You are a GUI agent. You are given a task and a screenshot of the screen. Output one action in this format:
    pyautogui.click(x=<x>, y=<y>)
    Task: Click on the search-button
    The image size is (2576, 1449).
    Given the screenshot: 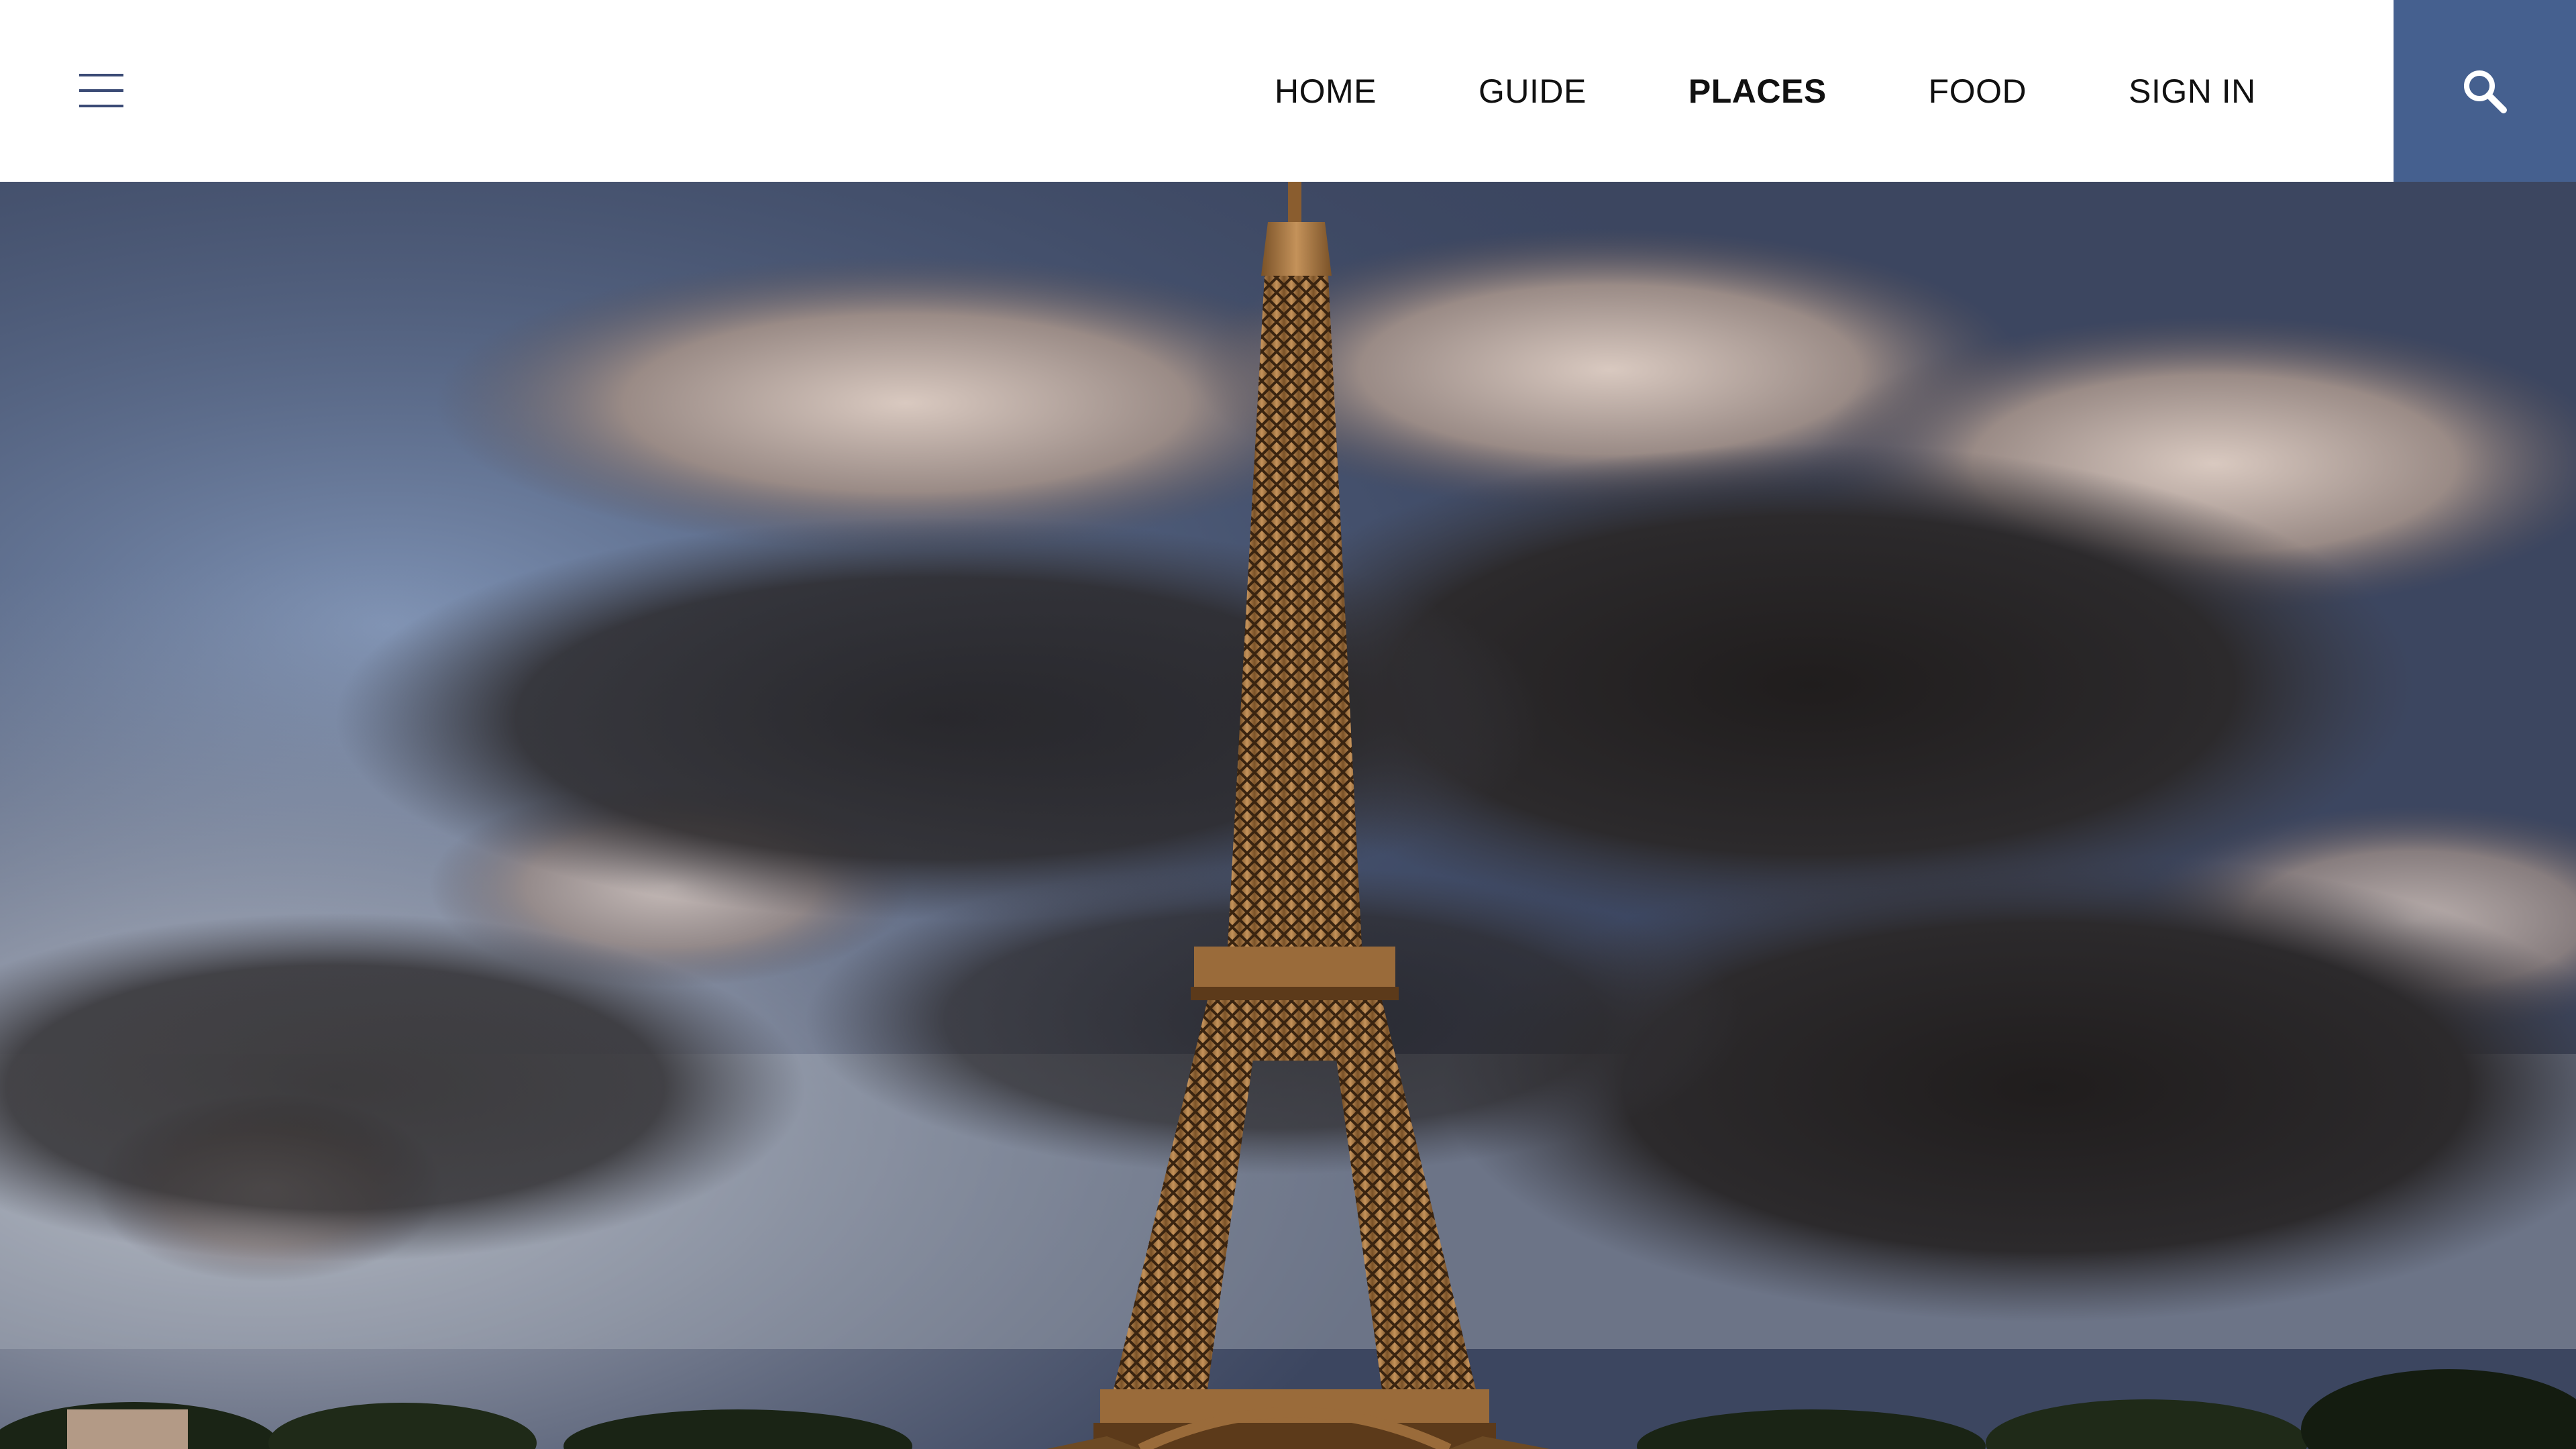 What is the action you would take?
    pyautogui.click(x=2485, y=91)
    